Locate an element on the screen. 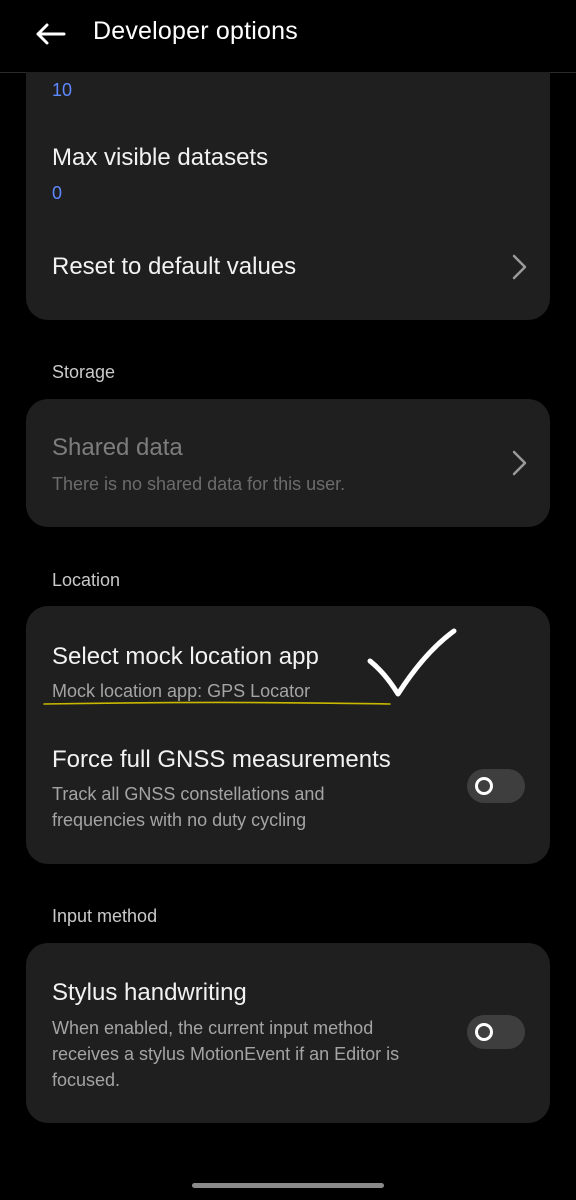 The height and width of the screenshot is (1200, 576). top-app-bar: Developer options is located at coordinates (288, 36).